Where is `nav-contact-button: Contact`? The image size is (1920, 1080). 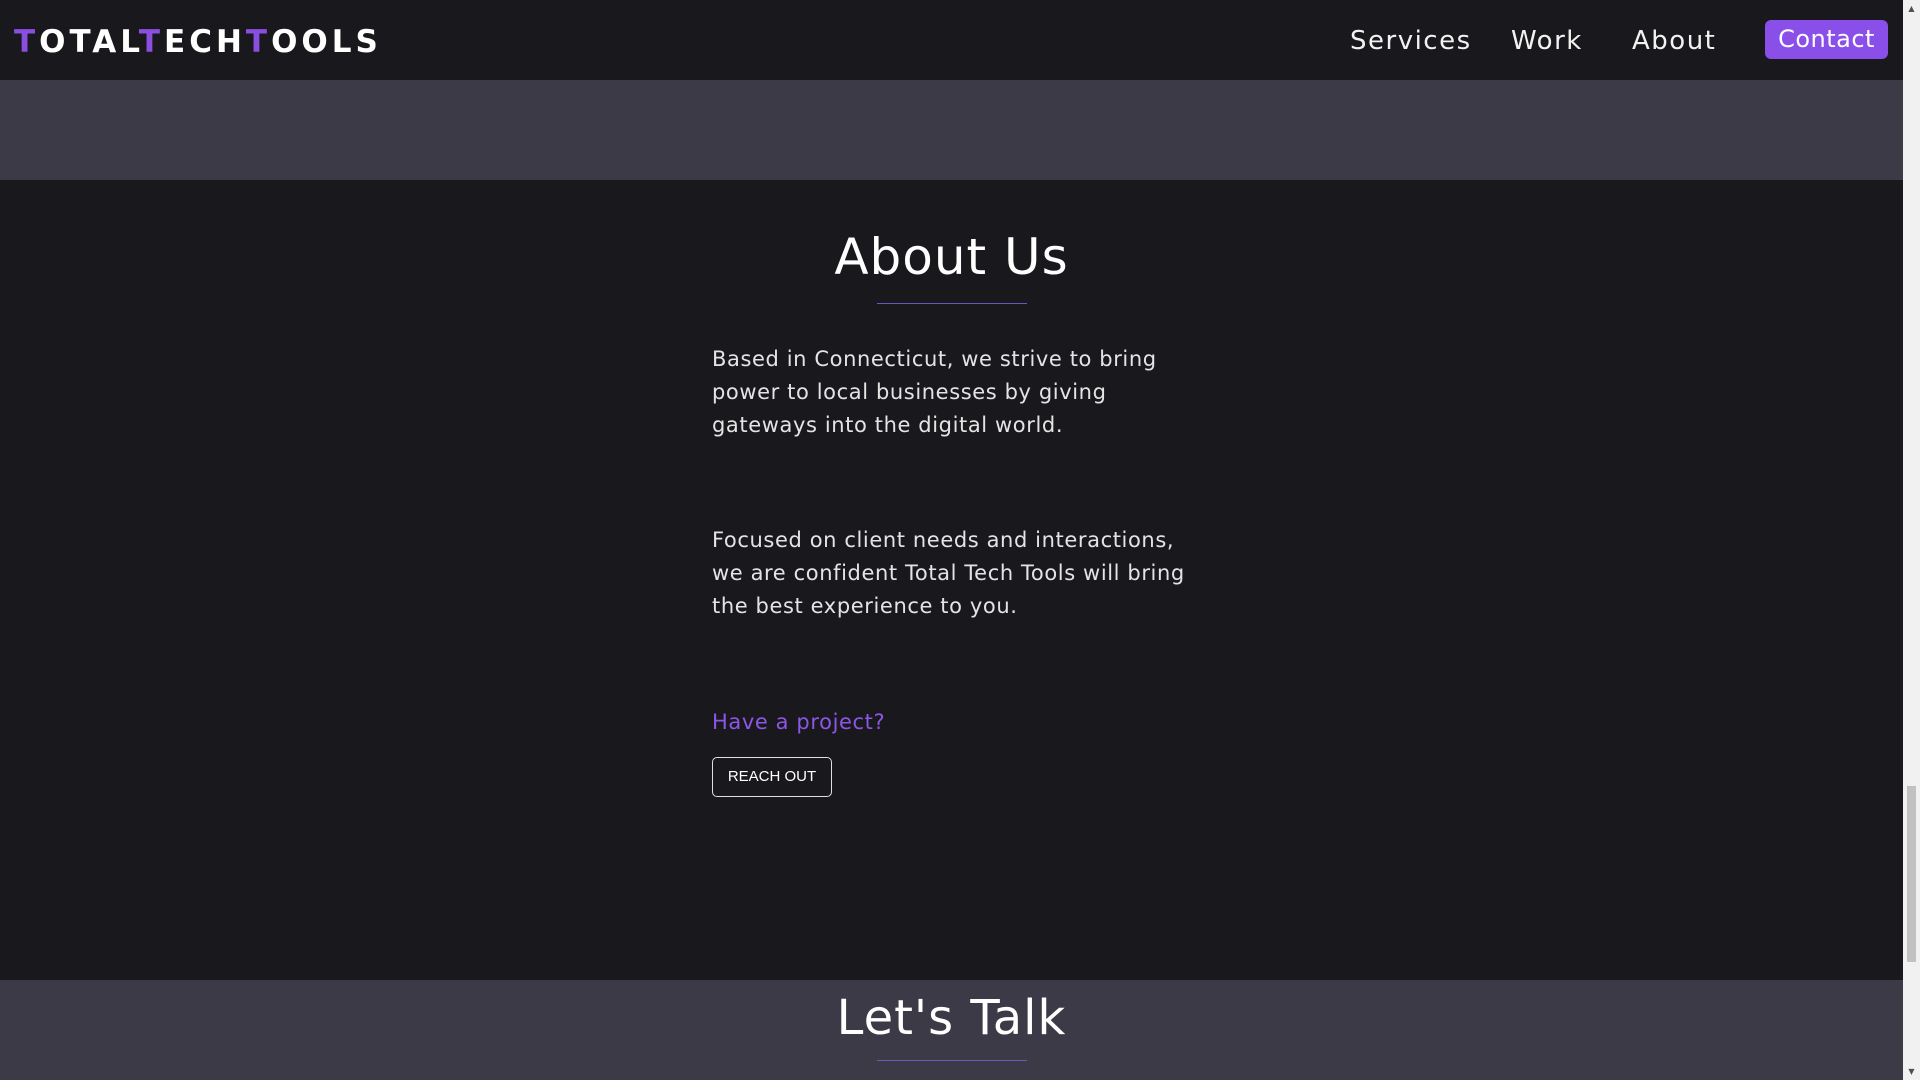
nav-contact-button: Contact is located at coordinates (1826, 39).